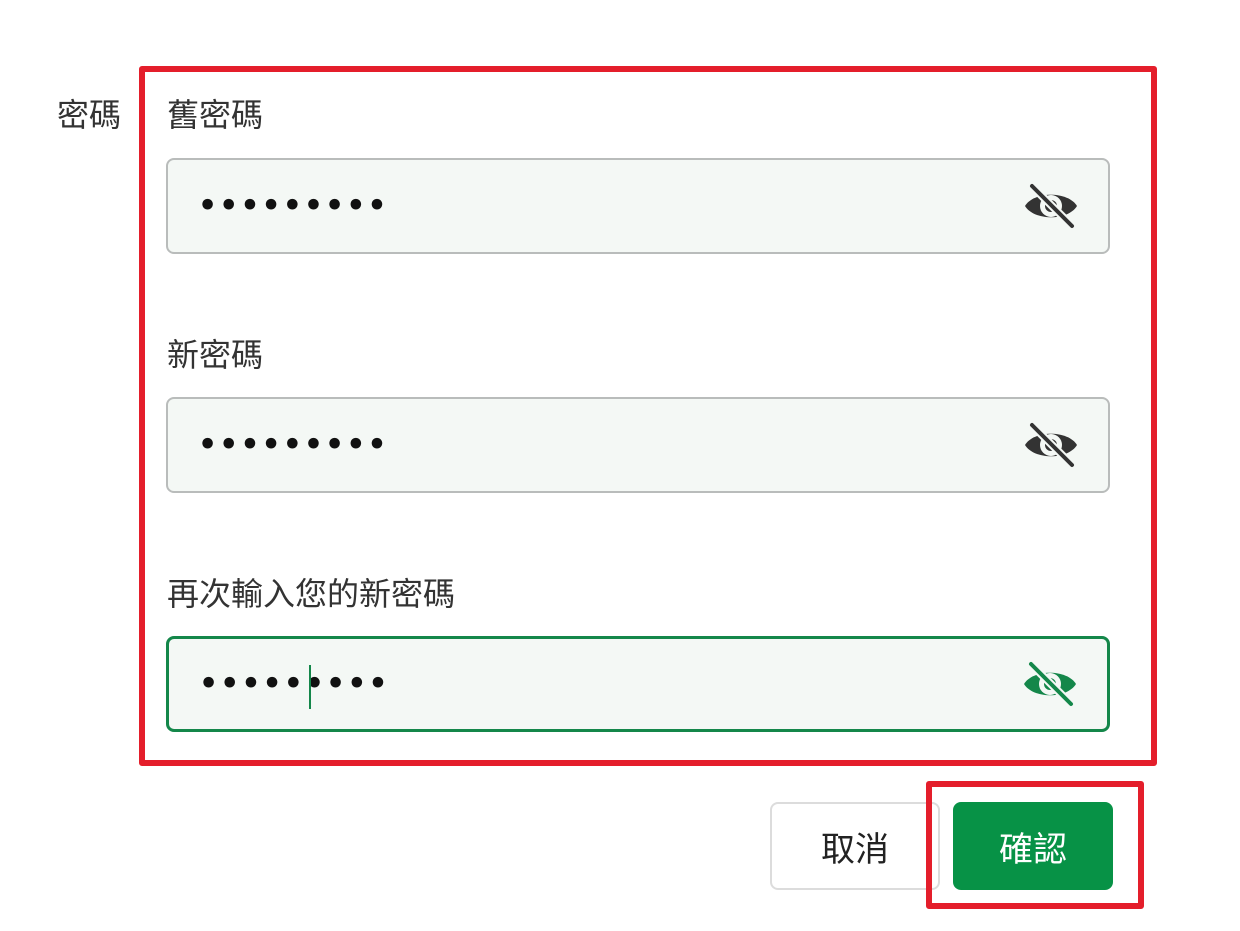 This screenshot has height=931, width=1240. What do you see at coordinates (215, 115) in the screenshot?
I see `old-password-label: 舊密碼` at bounding box center [215, 115].